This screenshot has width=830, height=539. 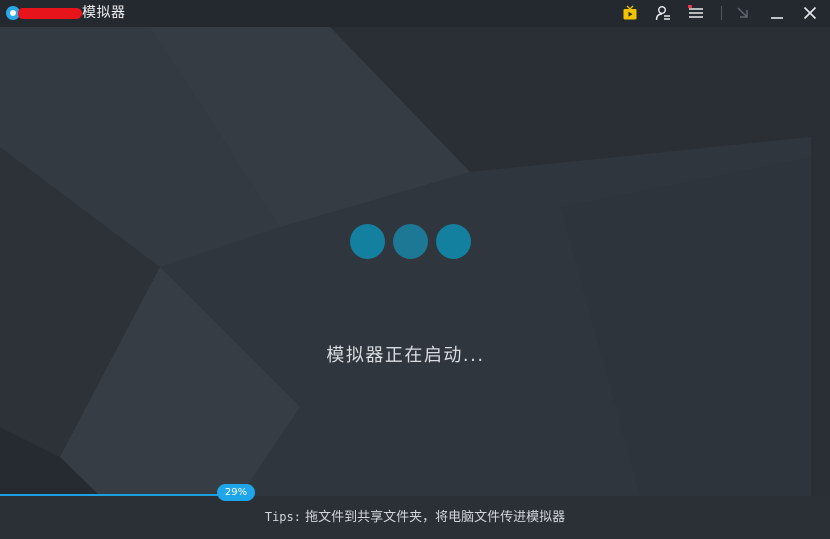 What do you see at coordinates (405, 492) in the screenshot?
I see `loading-progress-bar: 29%` at bounding box center [405, 492].